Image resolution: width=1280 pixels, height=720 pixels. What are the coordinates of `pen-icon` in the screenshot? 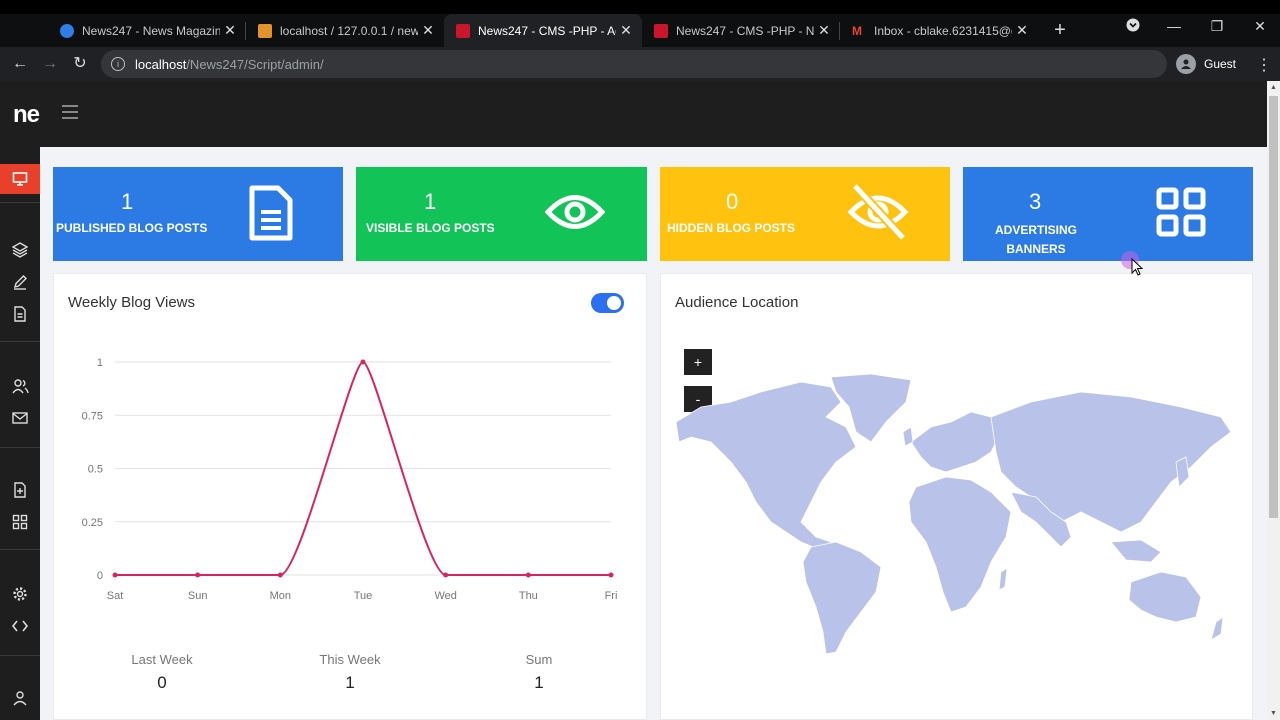 It's located at (20, 282).